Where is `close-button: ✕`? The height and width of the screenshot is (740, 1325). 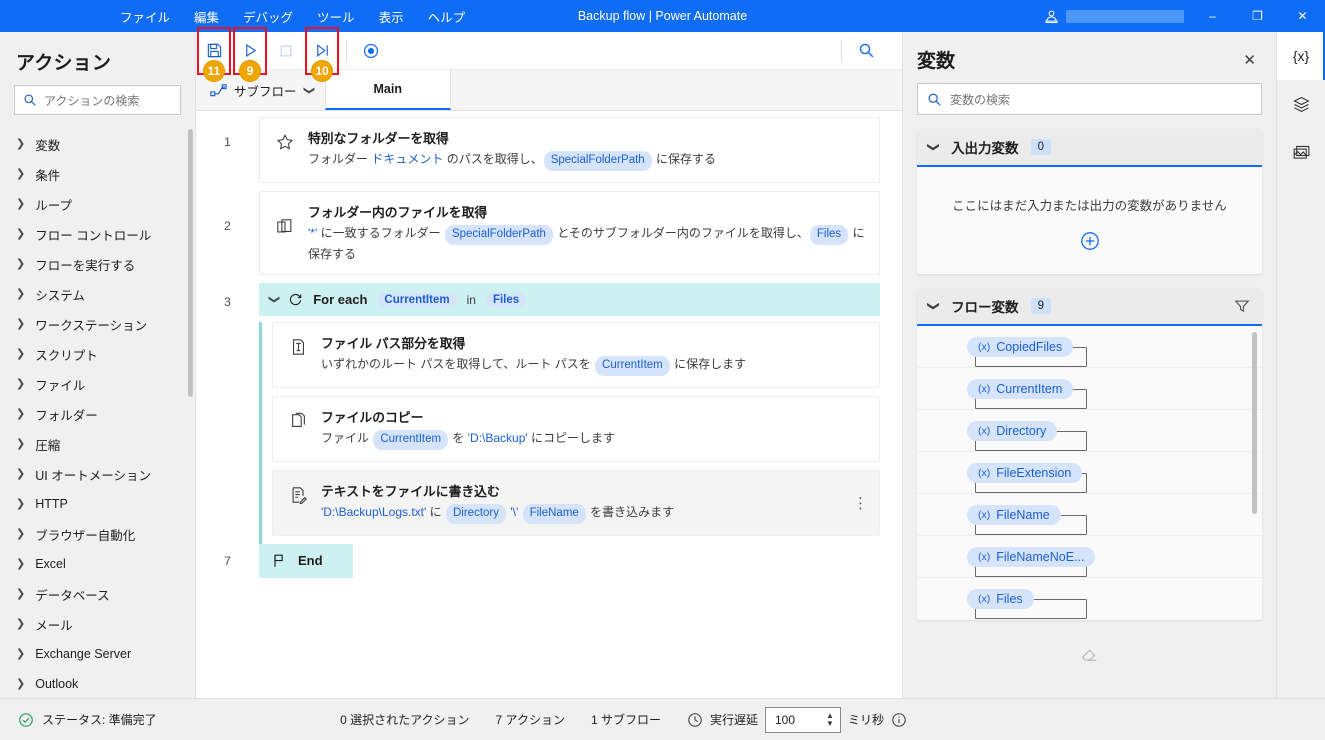
close-button: ✕ is located at coordinates (1302, 16).